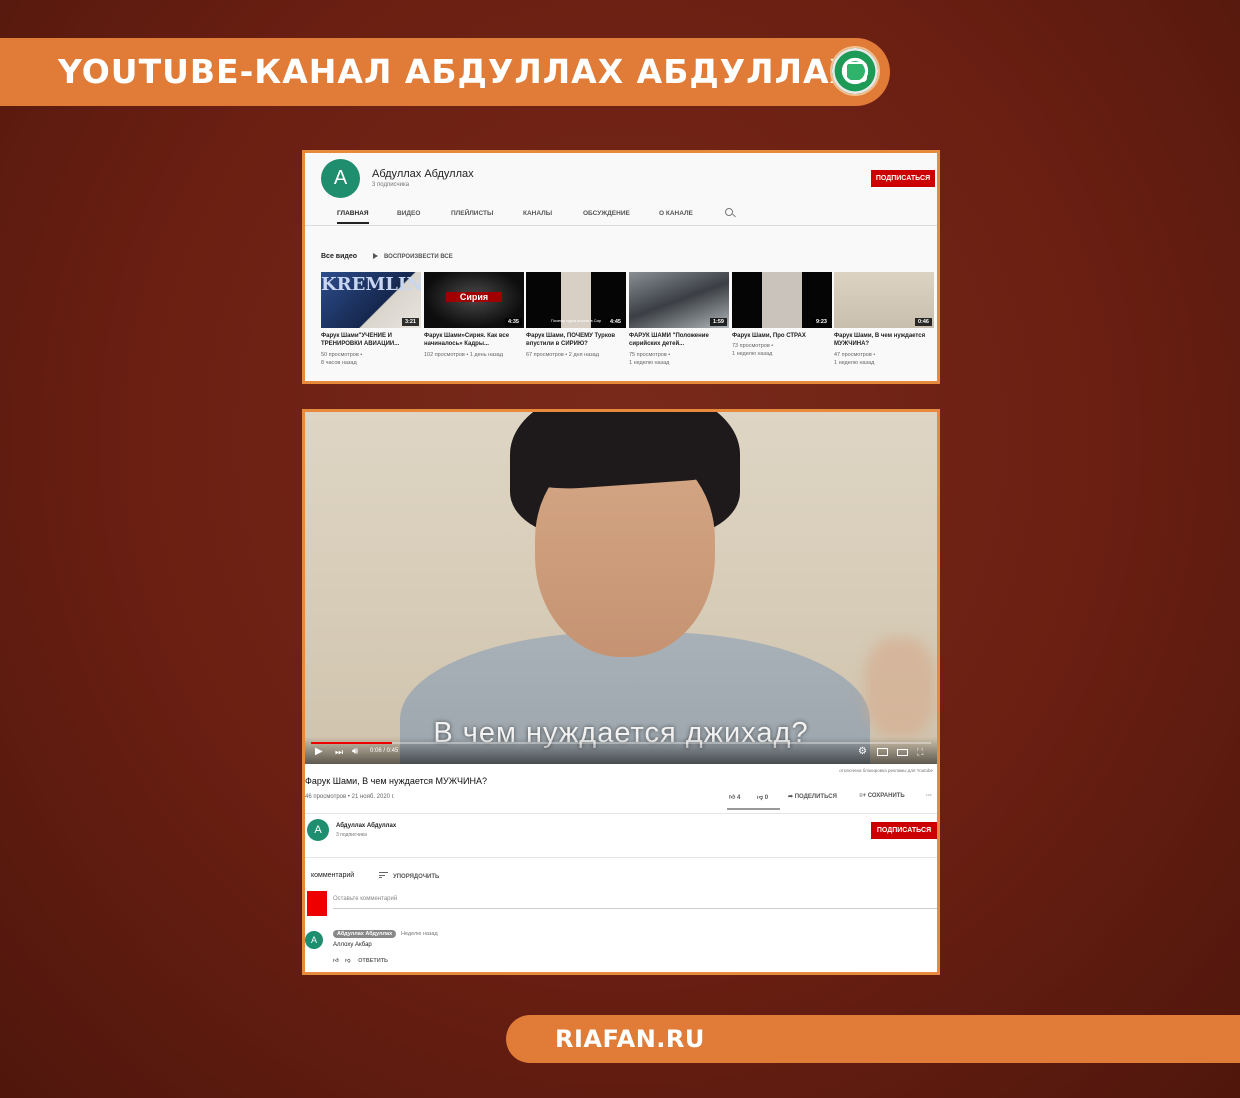  What do you see at coordinates (339, 256) in the screenshot?
I see `section-title: Все видео` at bounding box center [339, 256].